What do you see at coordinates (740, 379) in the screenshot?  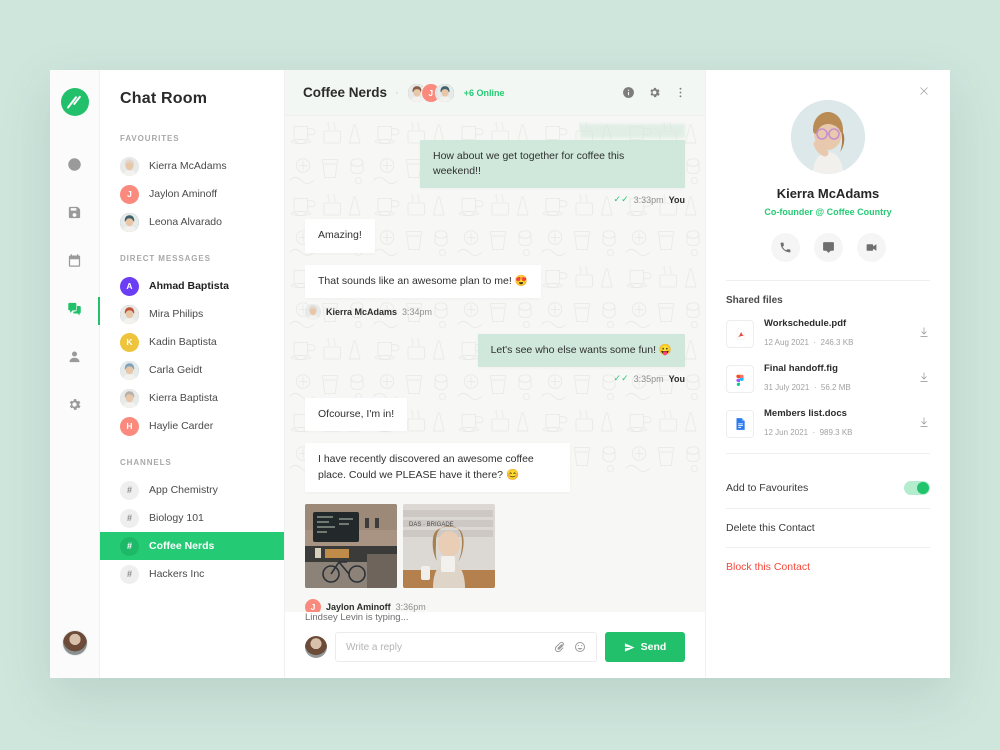 I see `fig-file-icon` at bounding box center [740, 379].